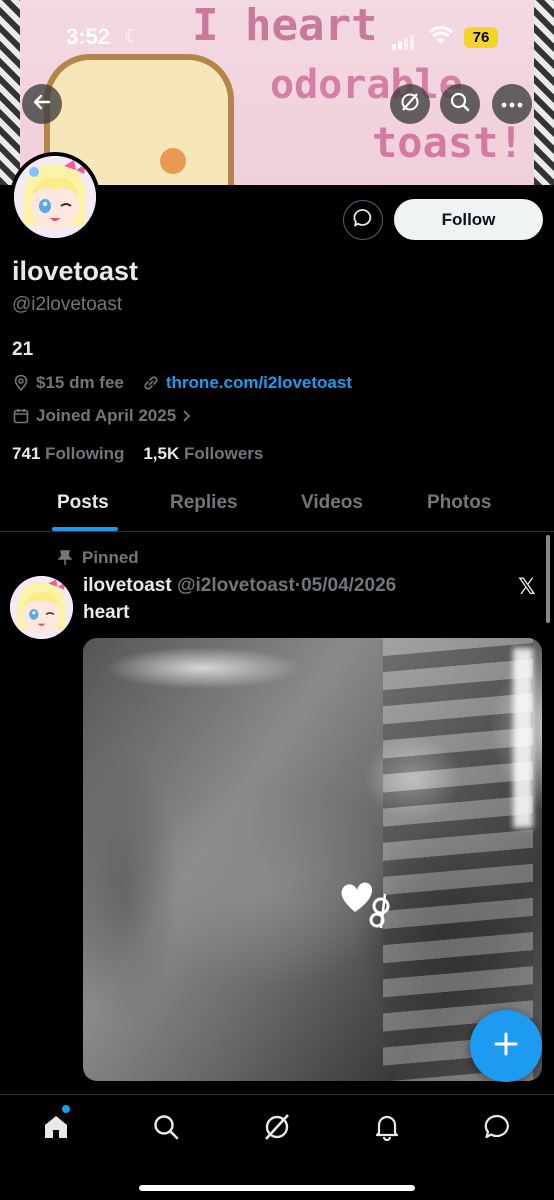 The height and width of the screenshot is (1200, 554). I want to click on plus-icon, so click(506, 1046).